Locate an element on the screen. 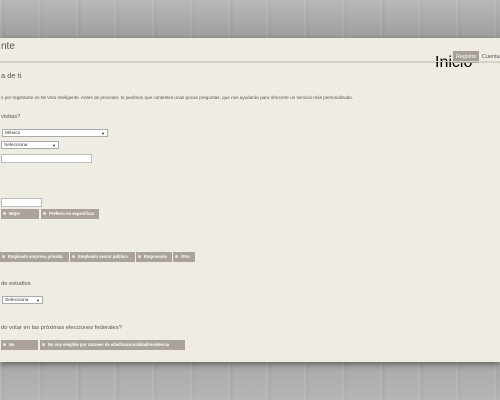  header-divider is located at coordinates (250, 61).